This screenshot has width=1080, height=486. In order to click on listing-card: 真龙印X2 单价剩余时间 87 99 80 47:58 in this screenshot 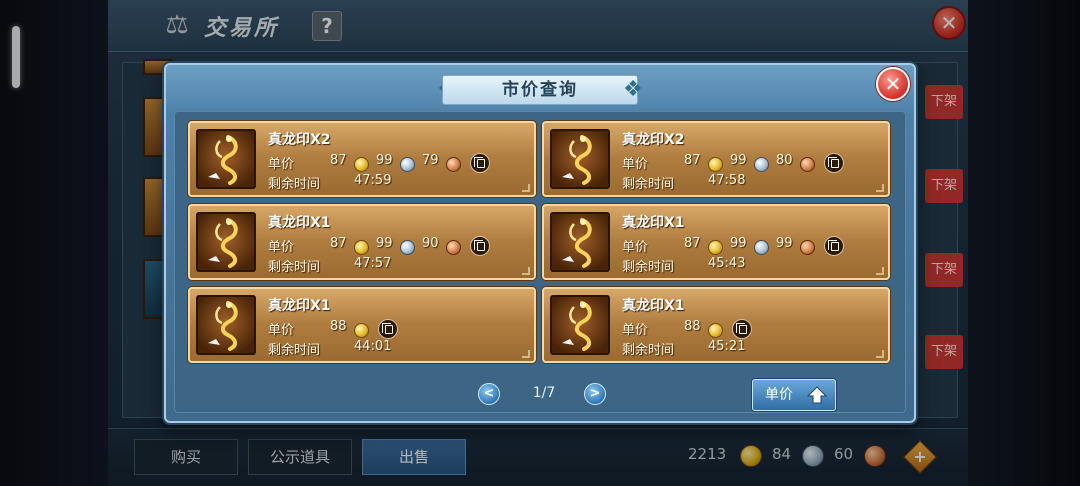, I will do `click(716, 159)`.